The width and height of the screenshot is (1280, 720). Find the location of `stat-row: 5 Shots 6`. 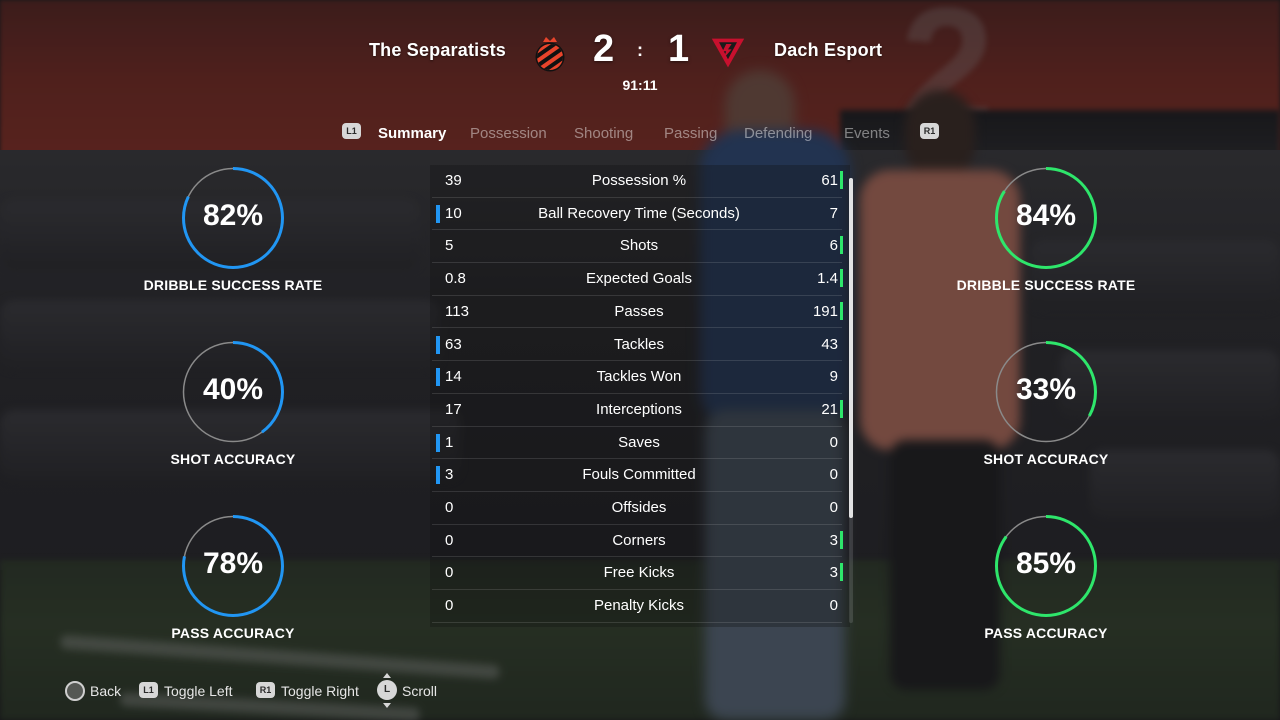

stat-row: 5 Shots 6 is located at coordinates (637, 247).